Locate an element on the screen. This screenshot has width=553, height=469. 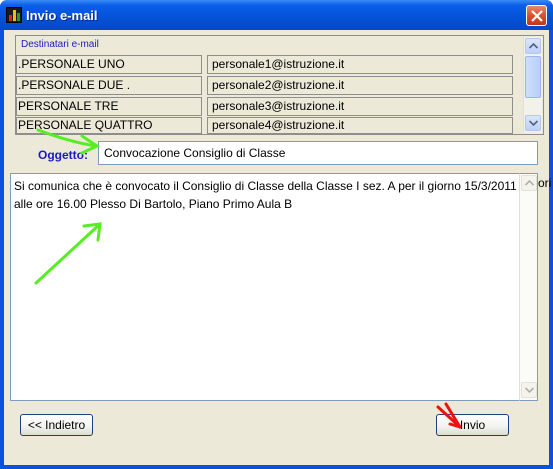
recipient-email: personale4@istruzione.it is located at coordinates (360, 125).